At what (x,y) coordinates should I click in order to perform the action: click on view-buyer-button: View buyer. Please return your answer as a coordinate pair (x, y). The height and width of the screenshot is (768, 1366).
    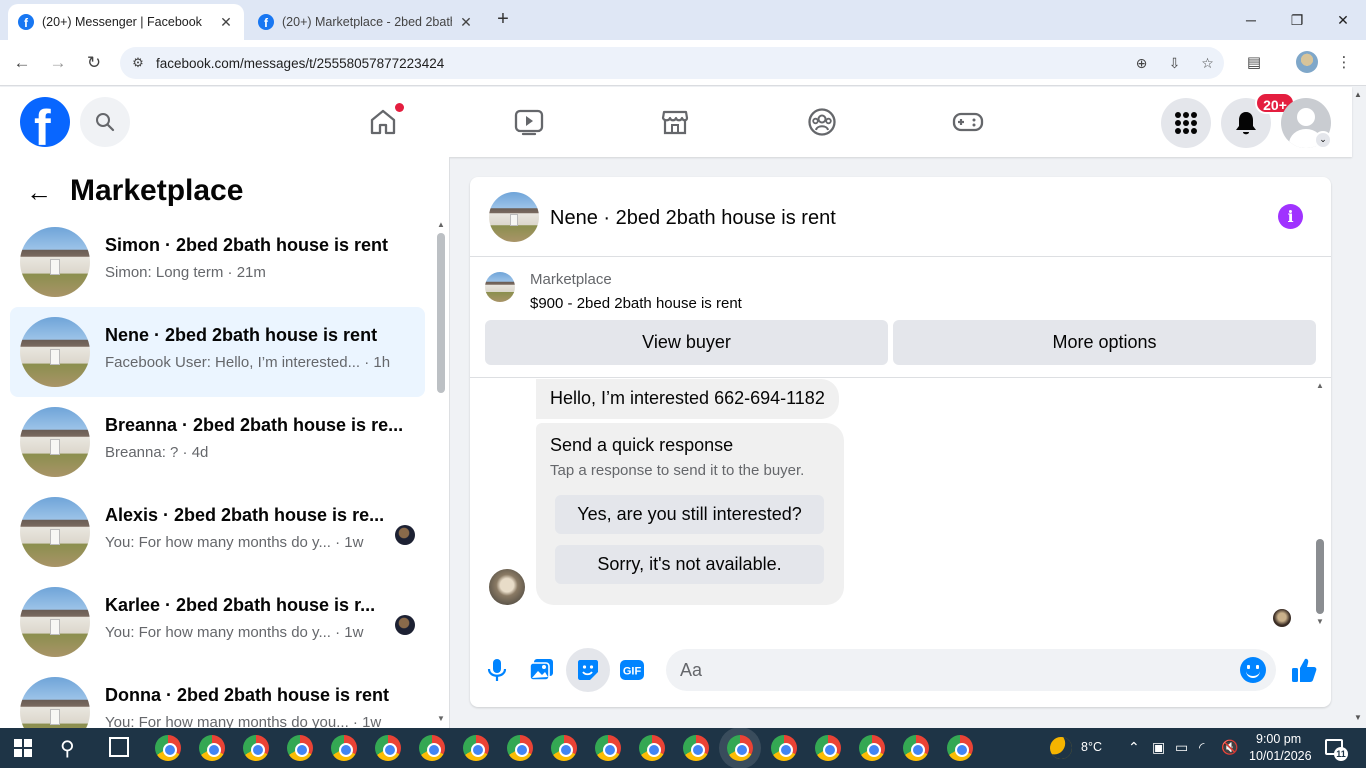
    Looking at the image, I should click on (686, 342).